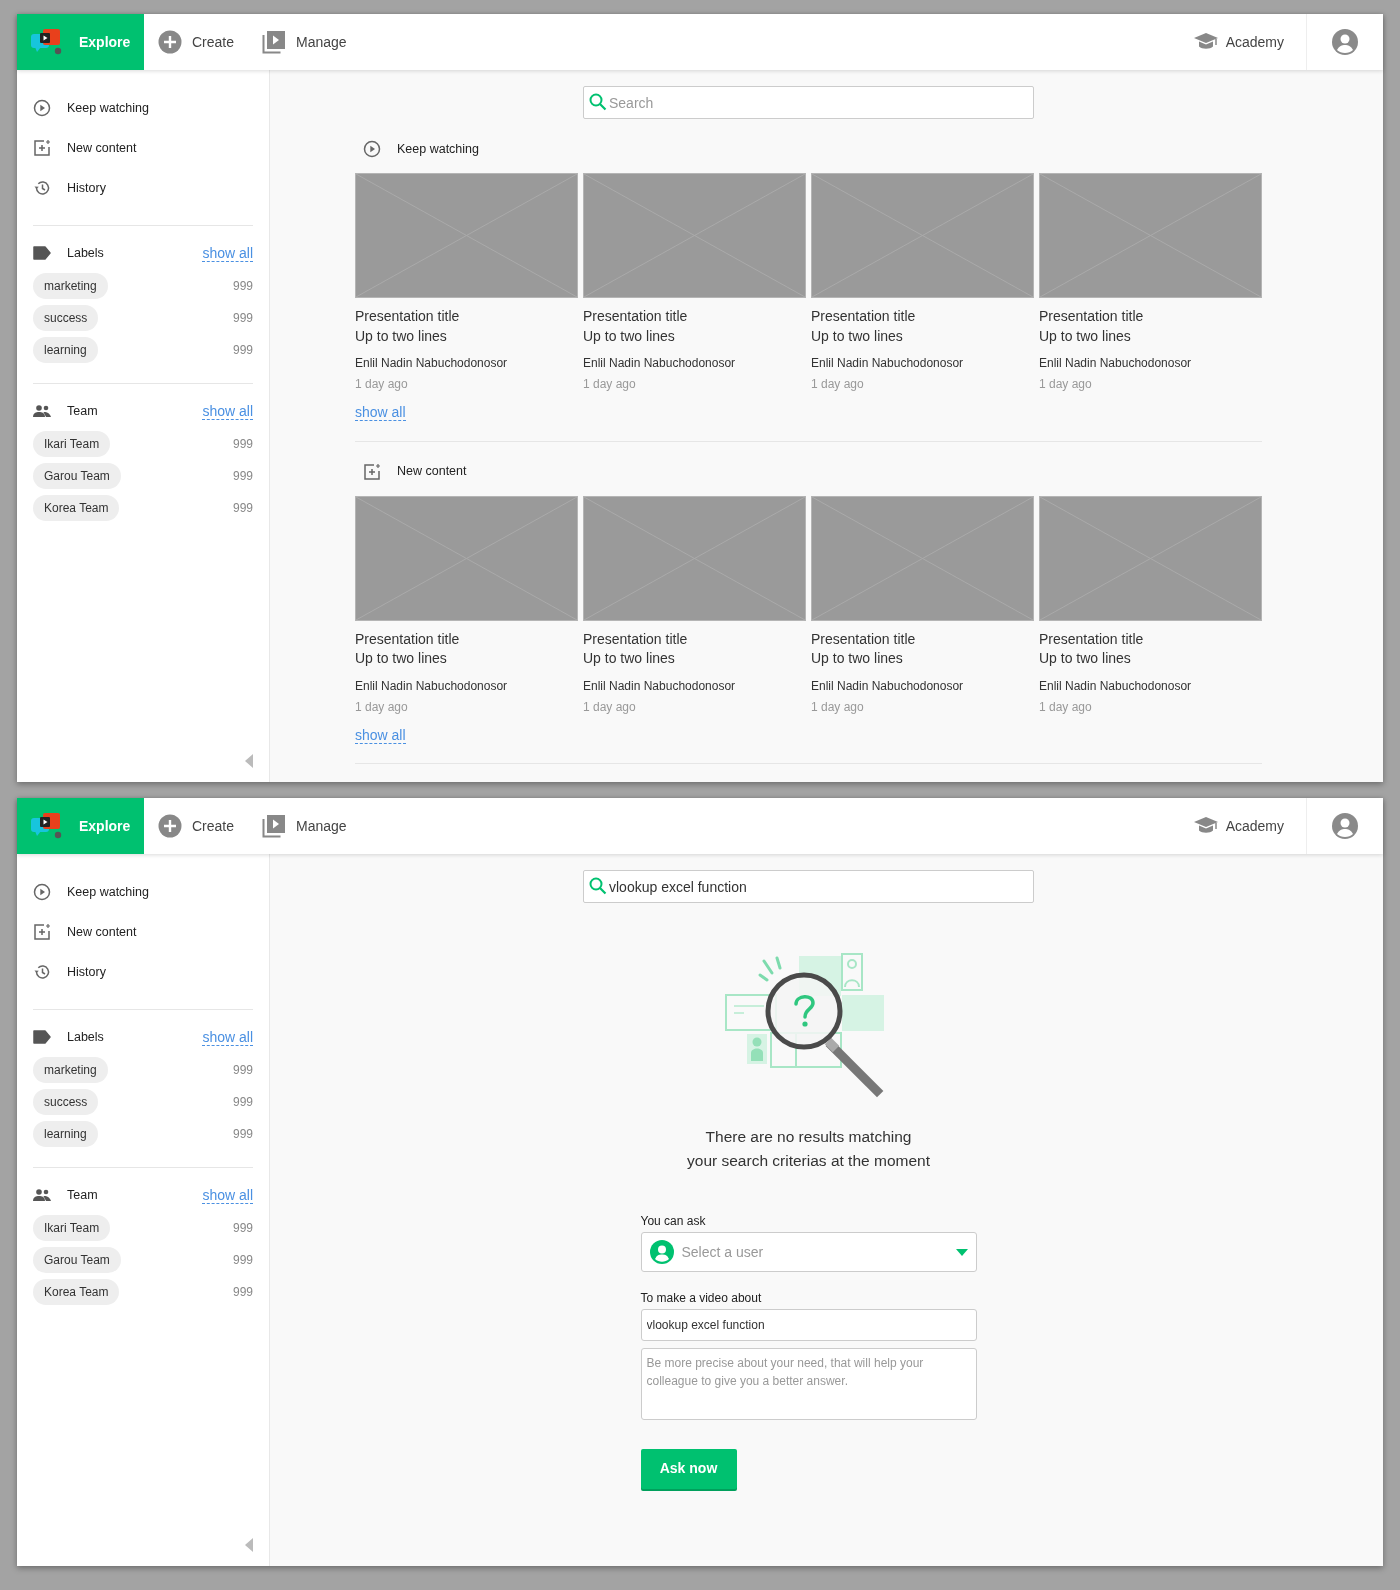 The width and height of the screenshot is (1400, 1590). What do you see at coordinates (661, 1252) in the screenshot?
I see `user-avatar-icon` at bounding box center [661, 1252].